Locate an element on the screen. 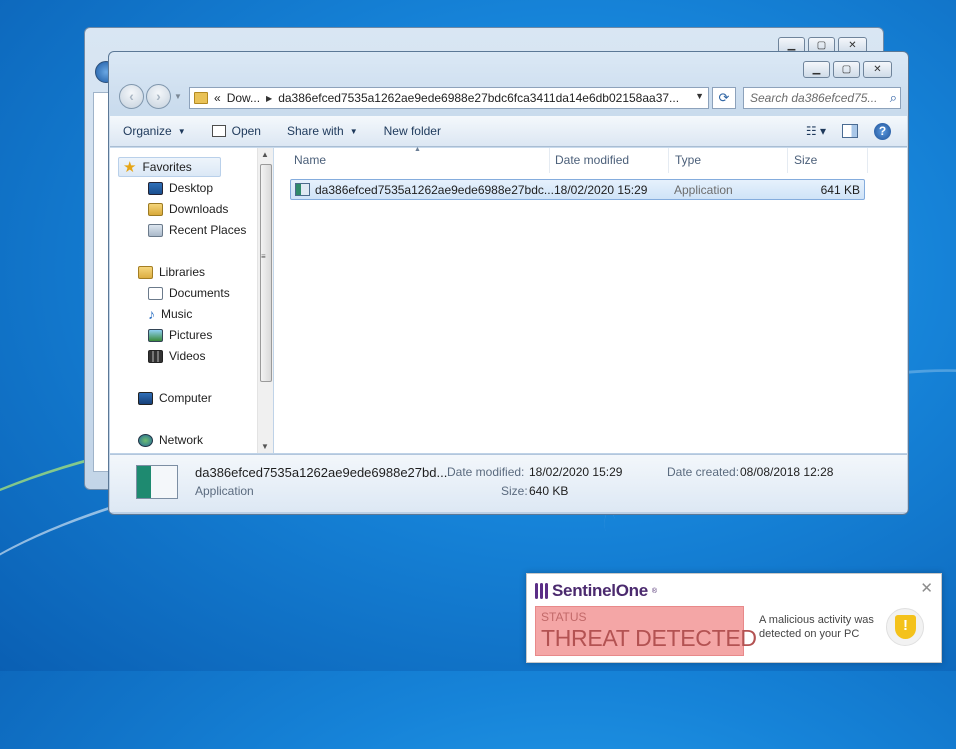 The height and width of the screenshot is (749, 956). chevron-down-icon: ▼ is located at coordinates (353, 131).